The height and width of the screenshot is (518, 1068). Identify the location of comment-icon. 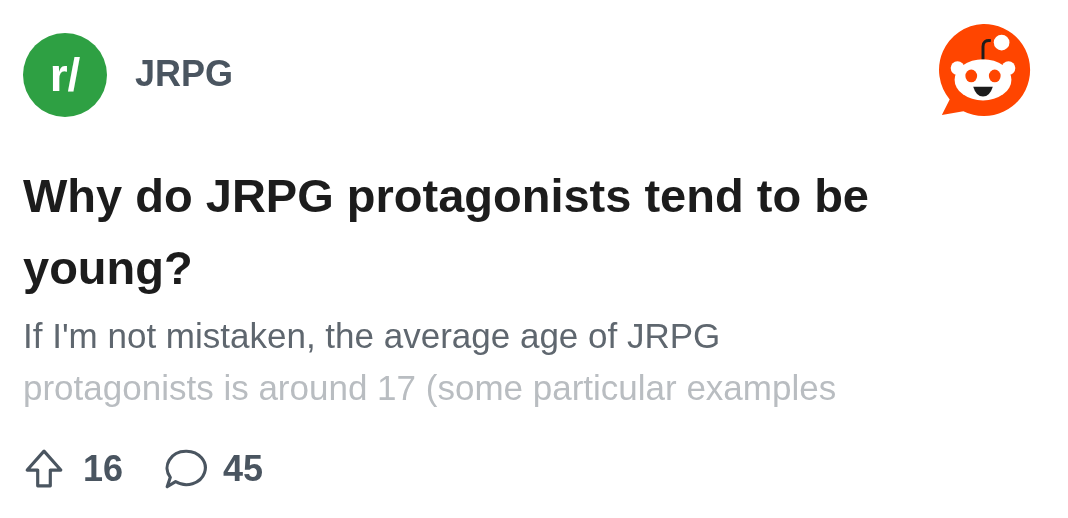
(186, 469).